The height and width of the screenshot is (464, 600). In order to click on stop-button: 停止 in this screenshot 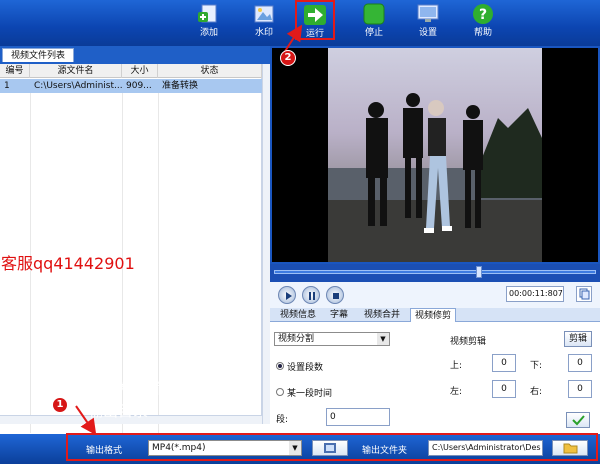, I will do `click(374, 21)`.